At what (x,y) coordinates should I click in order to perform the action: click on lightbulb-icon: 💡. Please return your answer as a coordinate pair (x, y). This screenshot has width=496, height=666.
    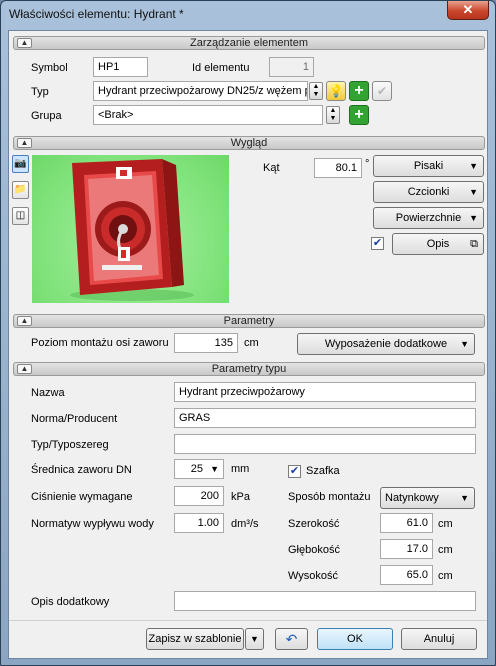
    Looking at the image, I should click on (336, 91).